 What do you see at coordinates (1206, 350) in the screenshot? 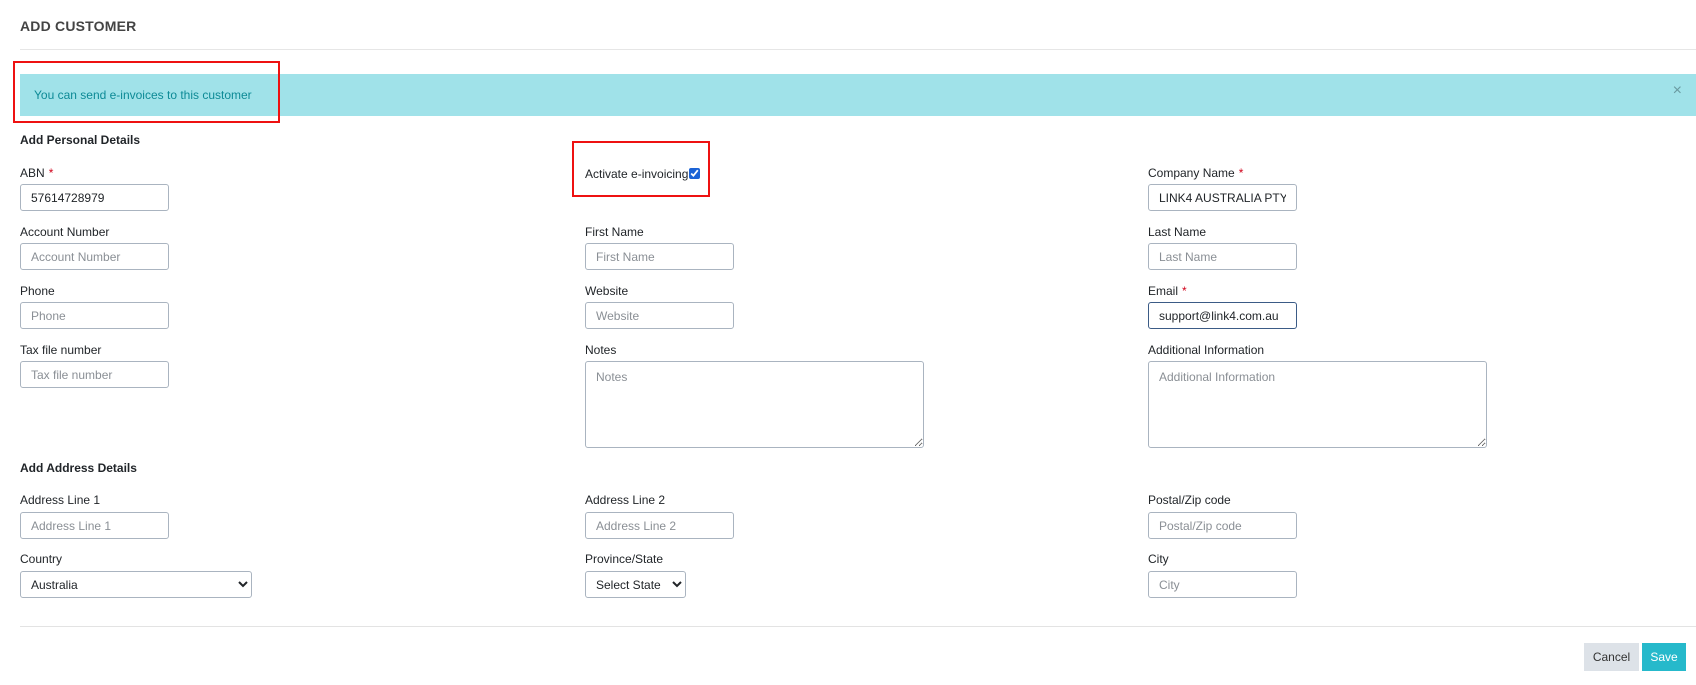
I see `additional-info-label: Additional Information` at bounding box center [1206, 350].